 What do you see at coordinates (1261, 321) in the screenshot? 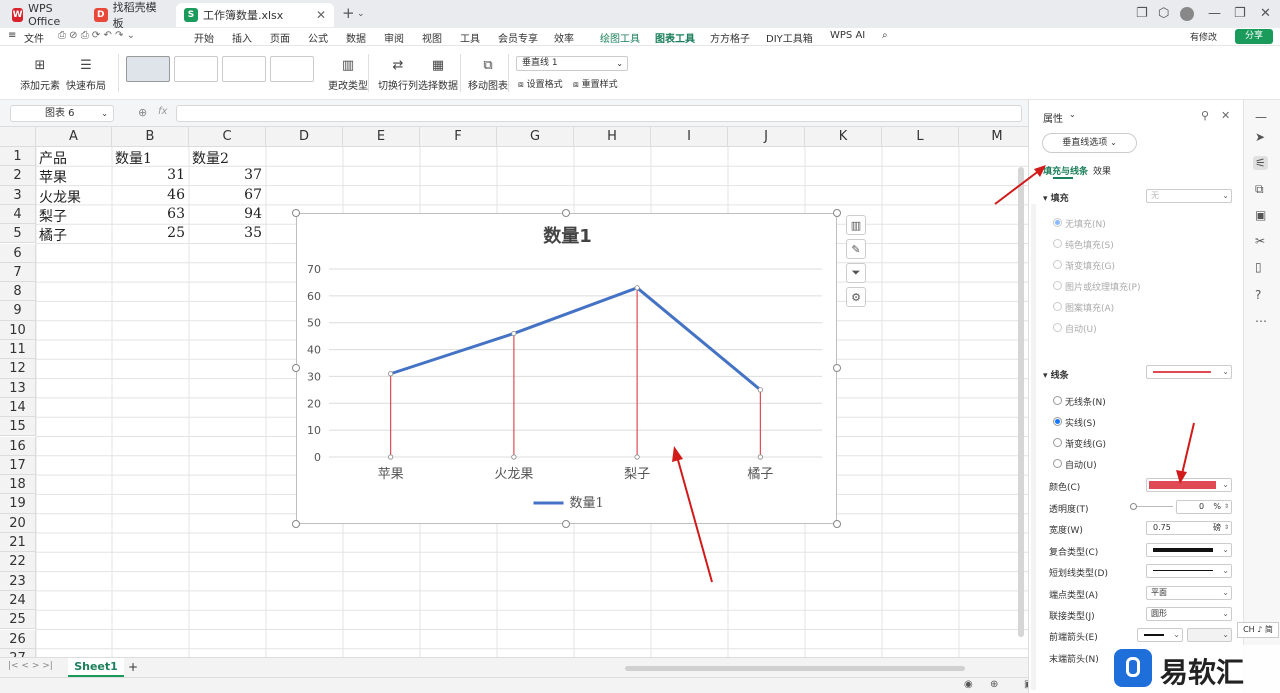
I see `more-icon: ⋯` at bounding box center [1261, 321].